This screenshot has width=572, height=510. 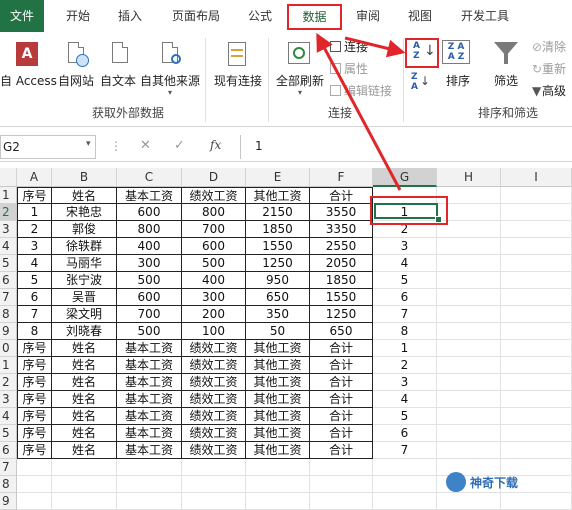 I want to click on cell-a13: 序号, so click(x=34, y=399).